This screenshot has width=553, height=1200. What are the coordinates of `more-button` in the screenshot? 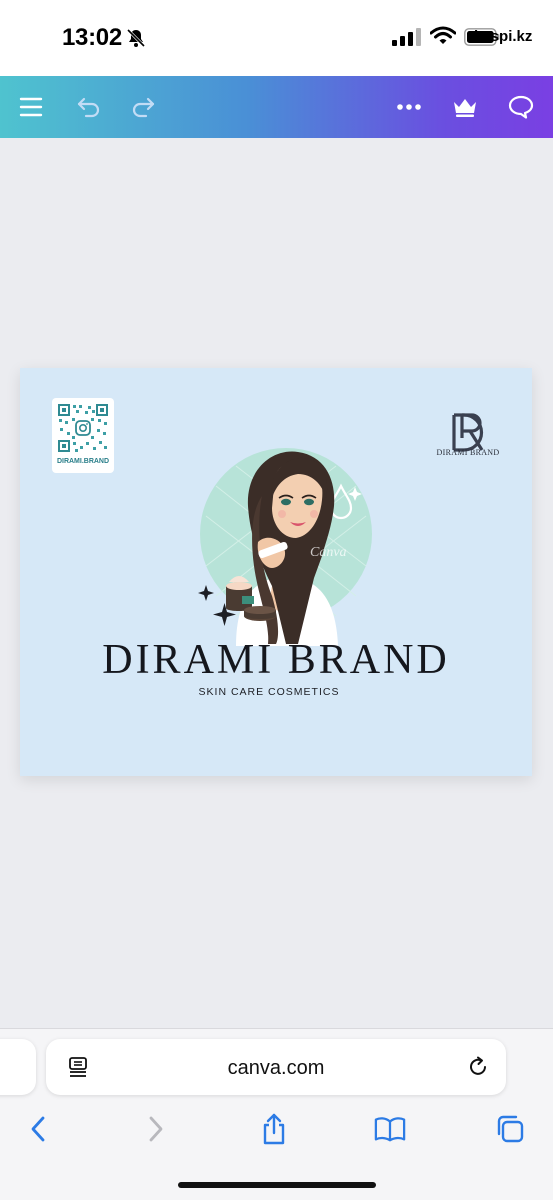 It's located at (409, 107).